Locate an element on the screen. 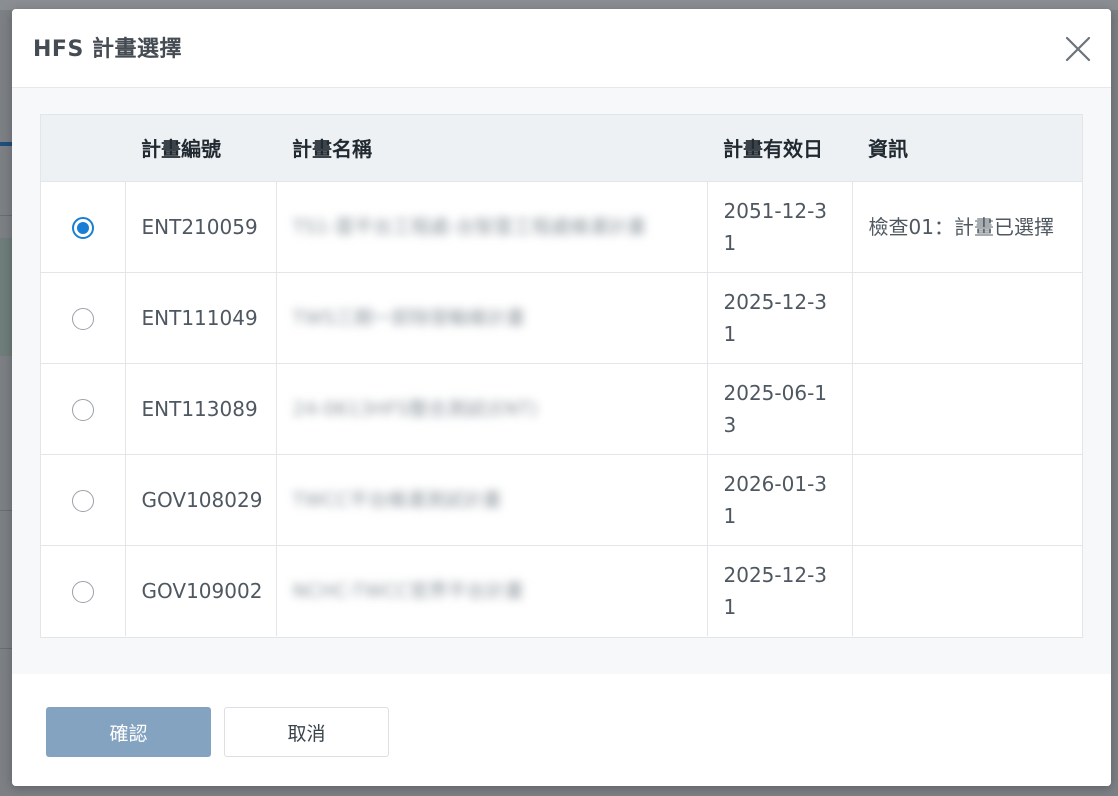  plan-code: ENT210059 is located at coordinates (200, 226).